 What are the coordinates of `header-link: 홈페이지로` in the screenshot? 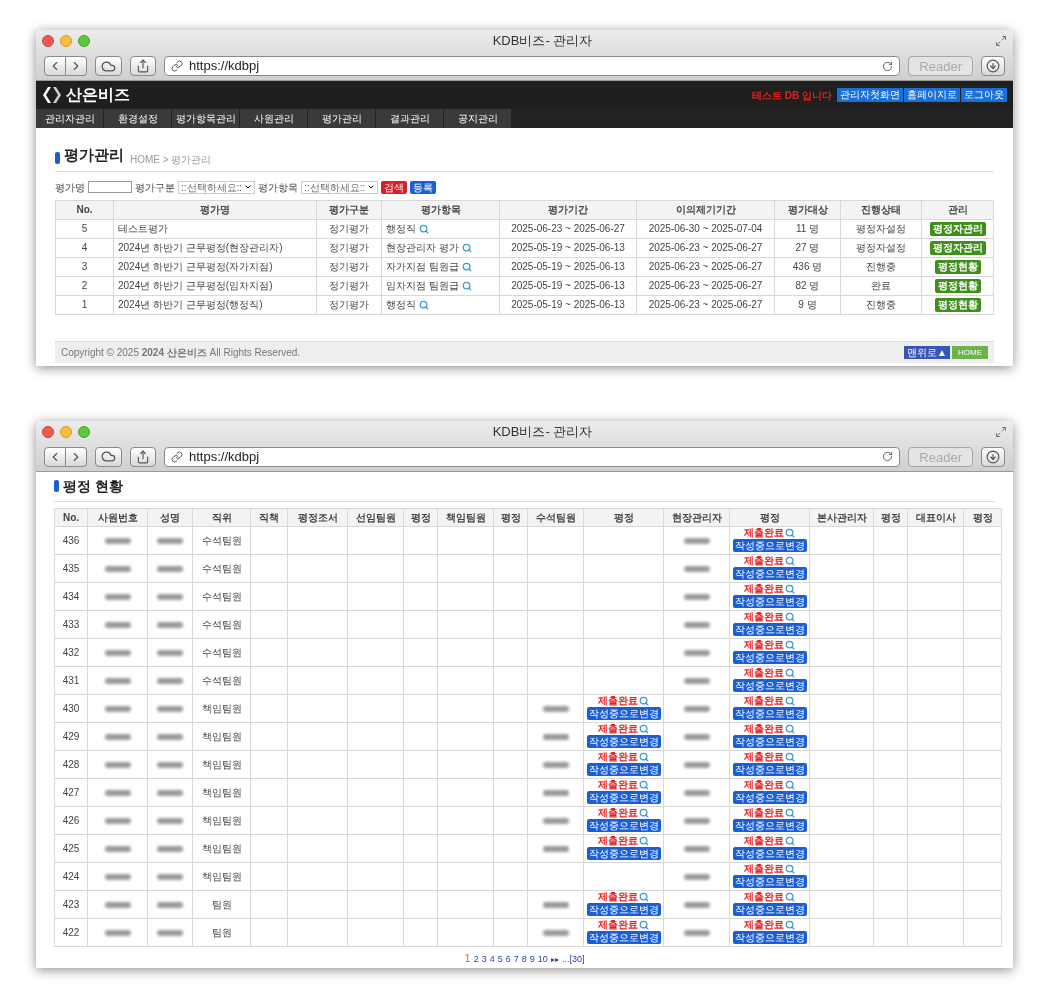 It's located at (932, 95).